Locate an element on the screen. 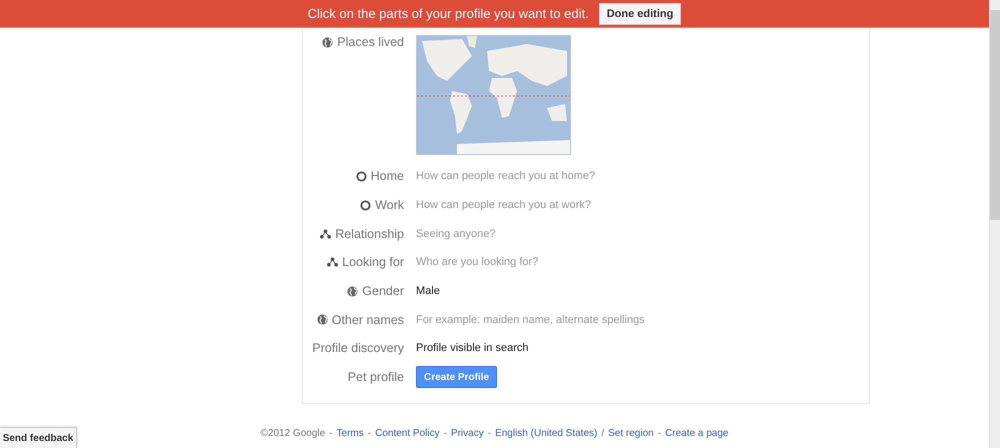  field-value: Profile visible in search is located at coordinates (642, 348).